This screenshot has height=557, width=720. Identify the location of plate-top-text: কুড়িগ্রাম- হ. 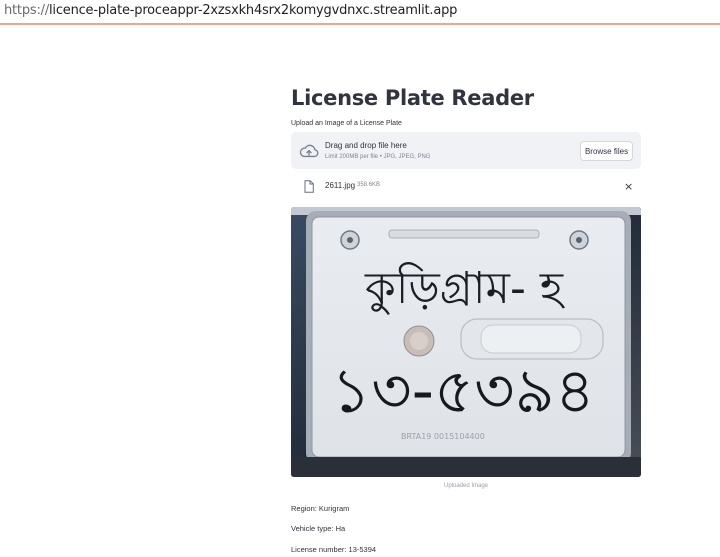
(465, 288).